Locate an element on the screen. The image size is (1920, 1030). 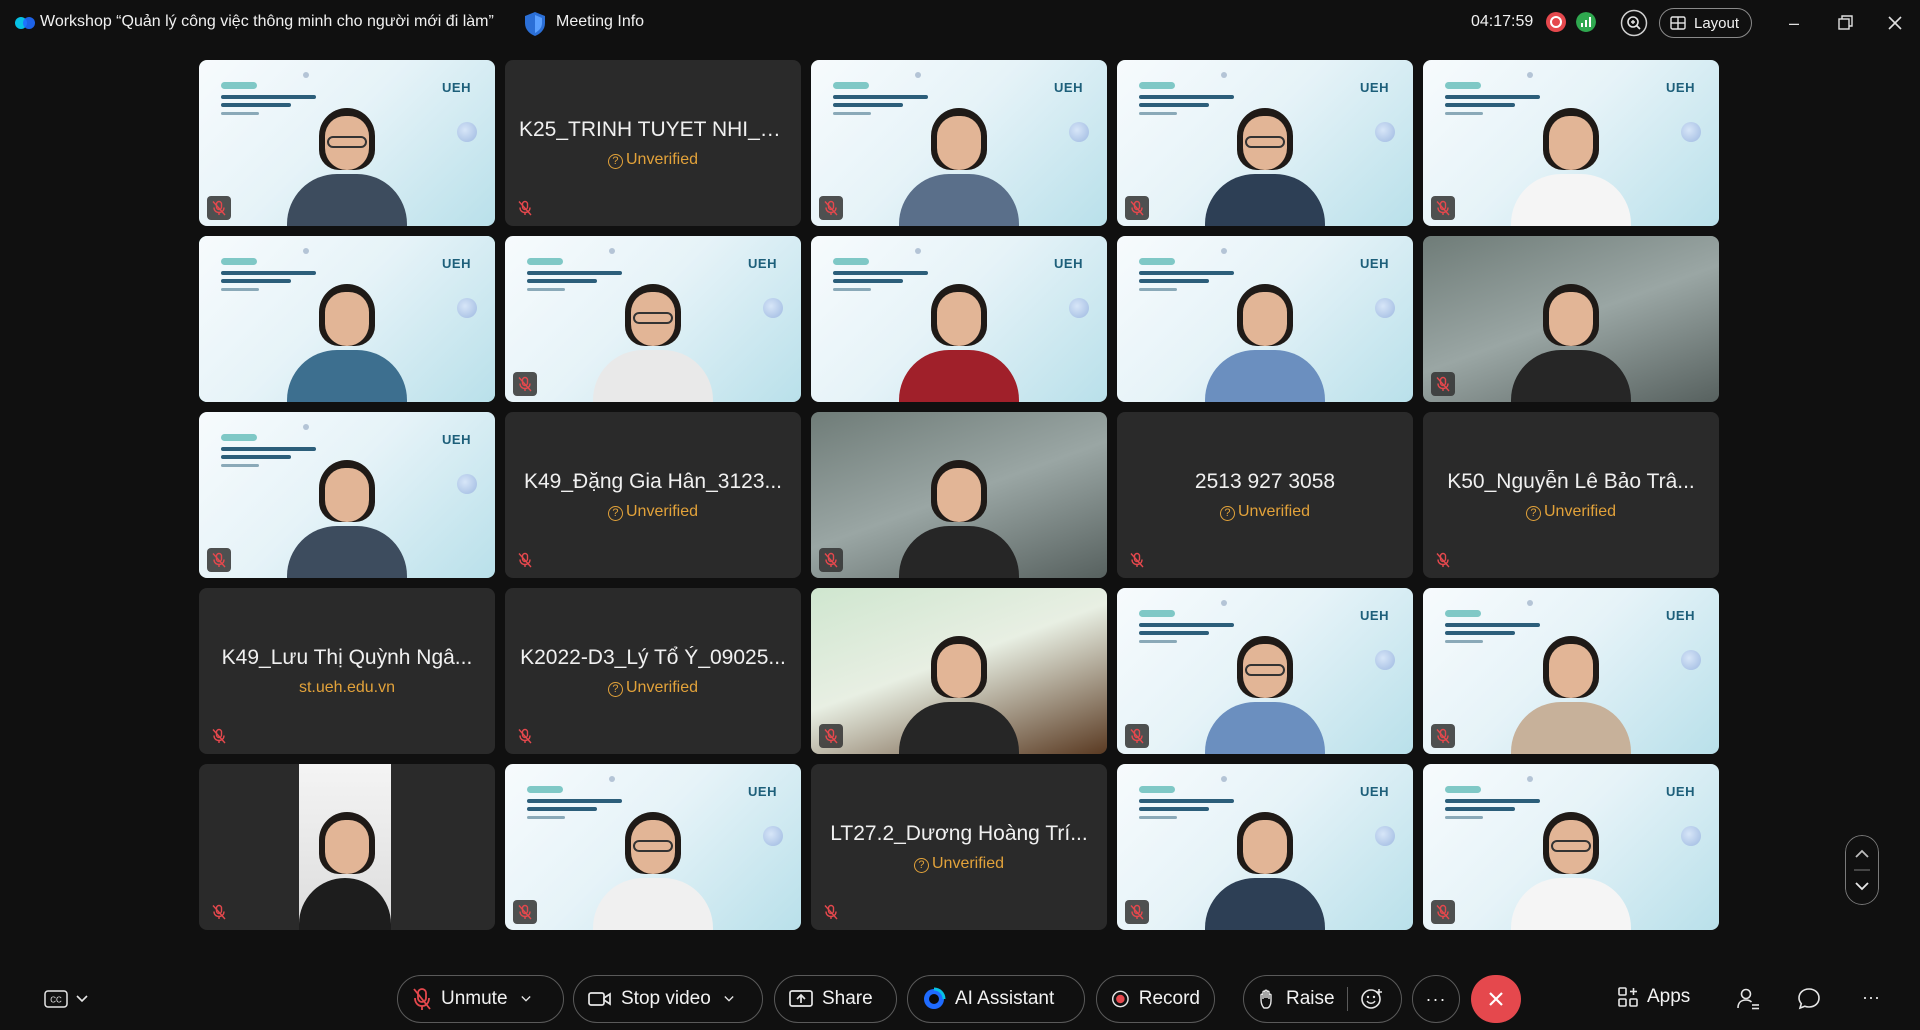
stop-video-label: Stop video is located at coordinates (666, 998).